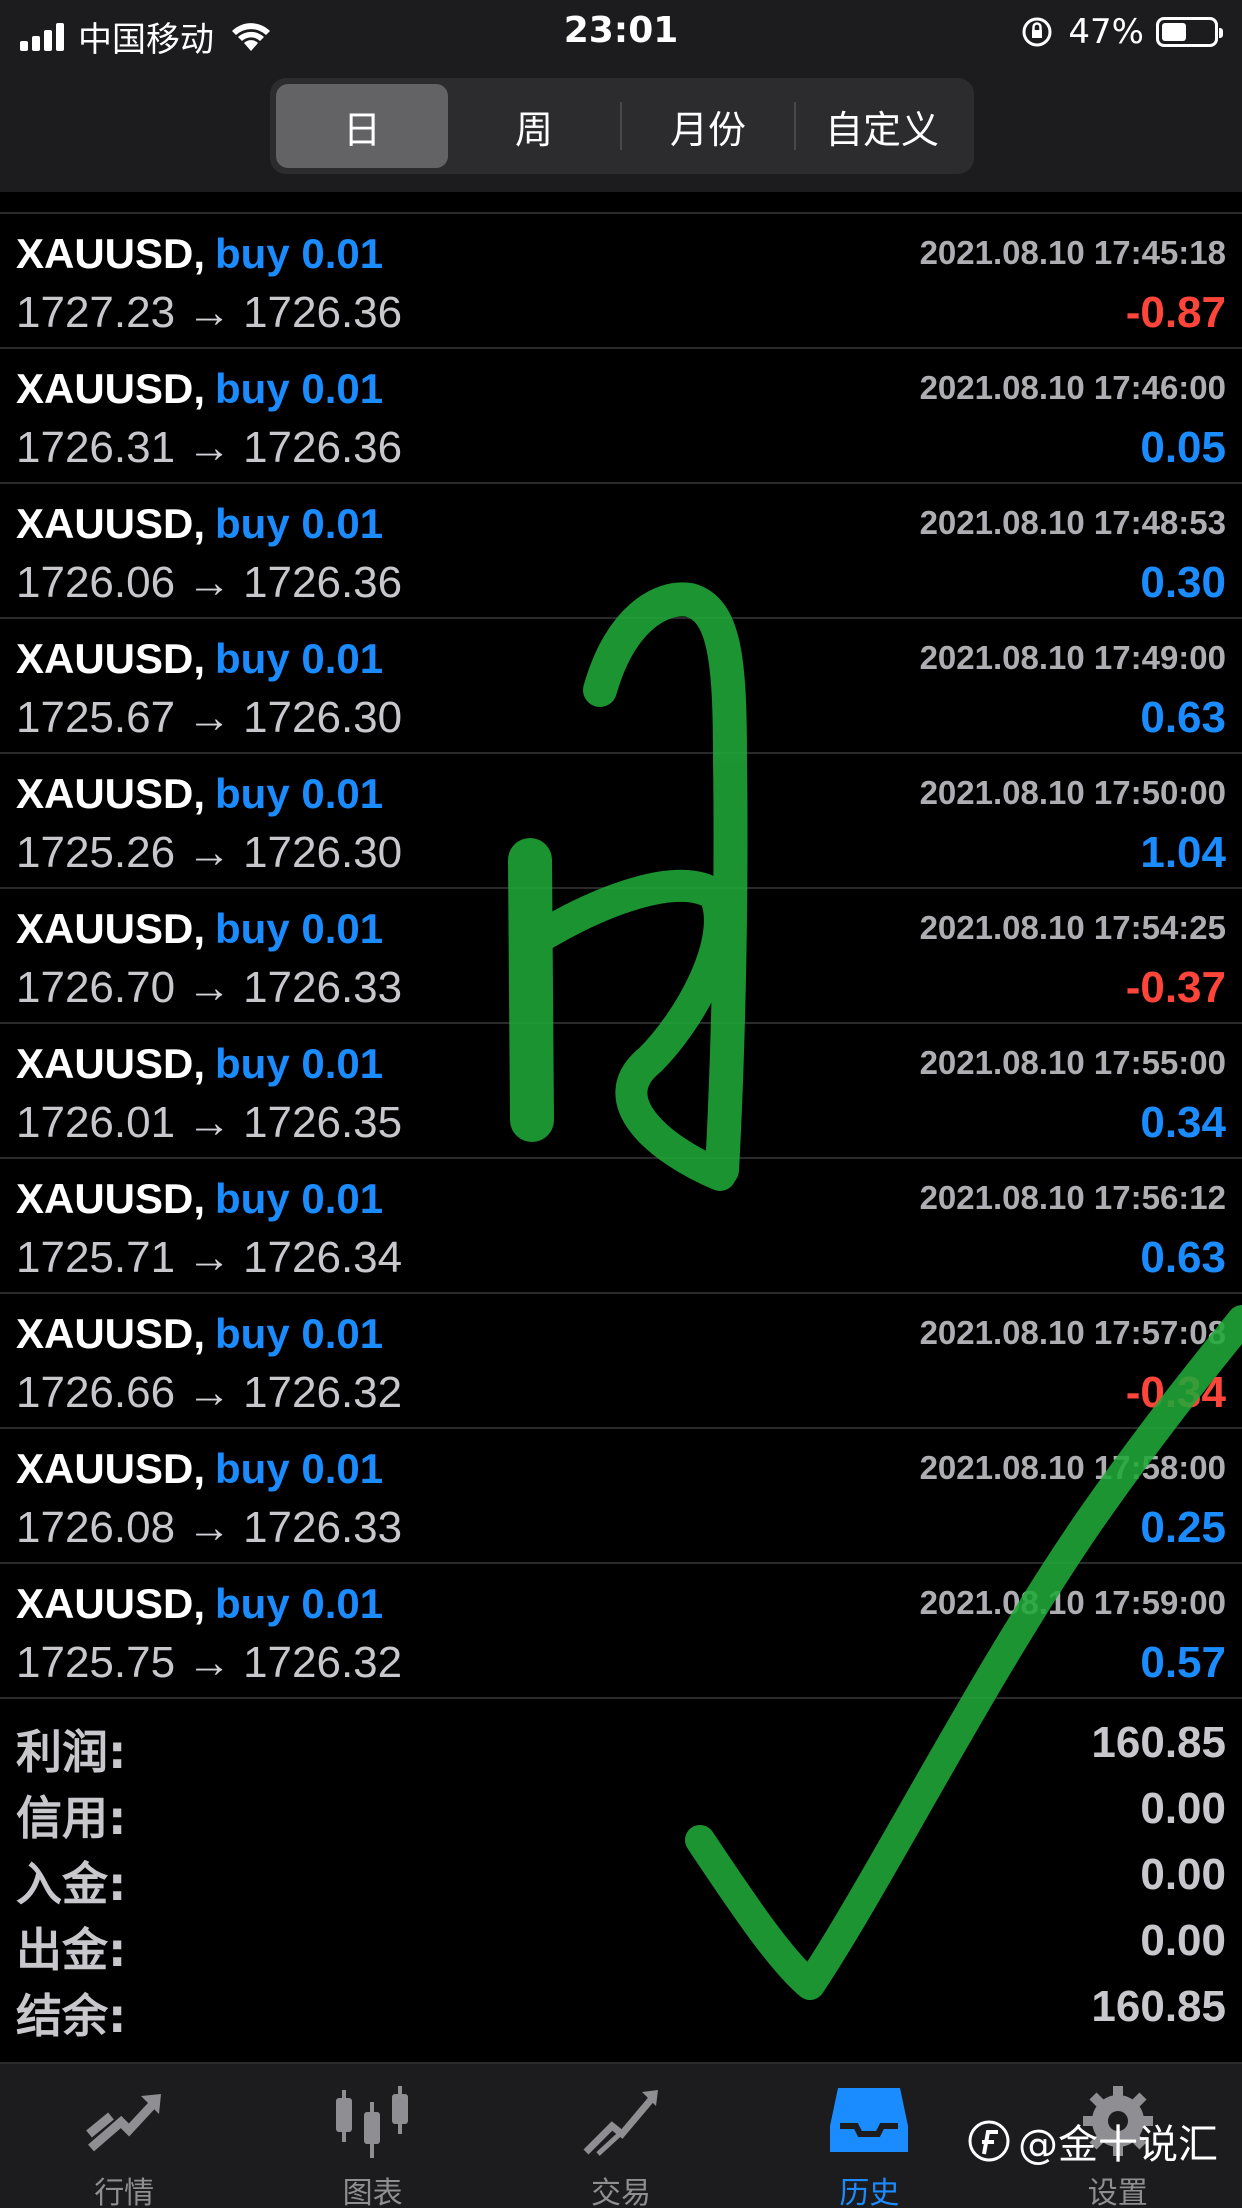  I want to click on tab-candlestick: 图表, so click(372, 2136).